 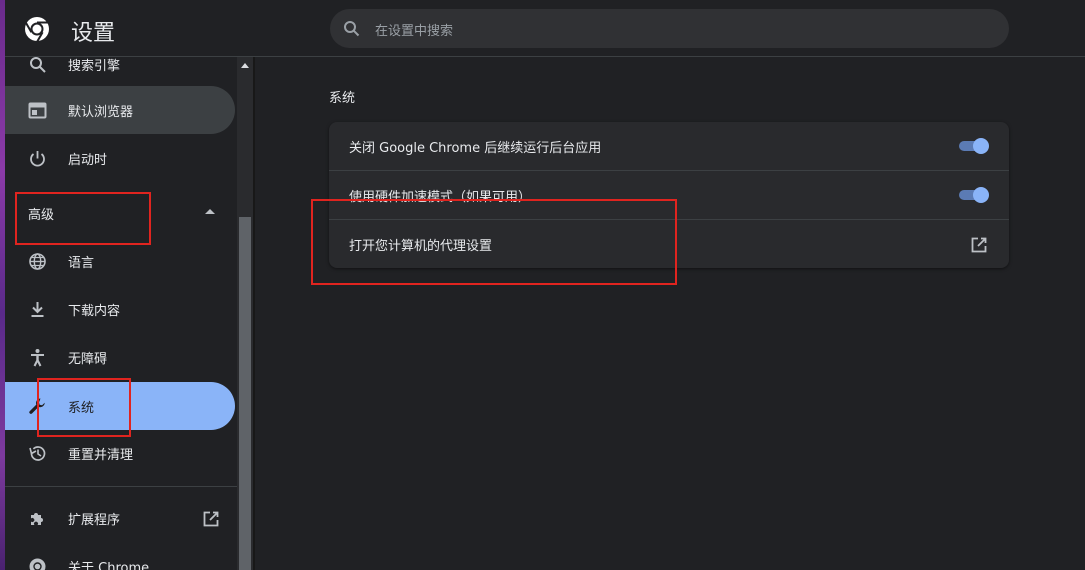 What do you see at coordinates (120, 158) in the screenshot?
I see `sidebar-item-on-startup: 启动时` at bounding box center [120, 158].